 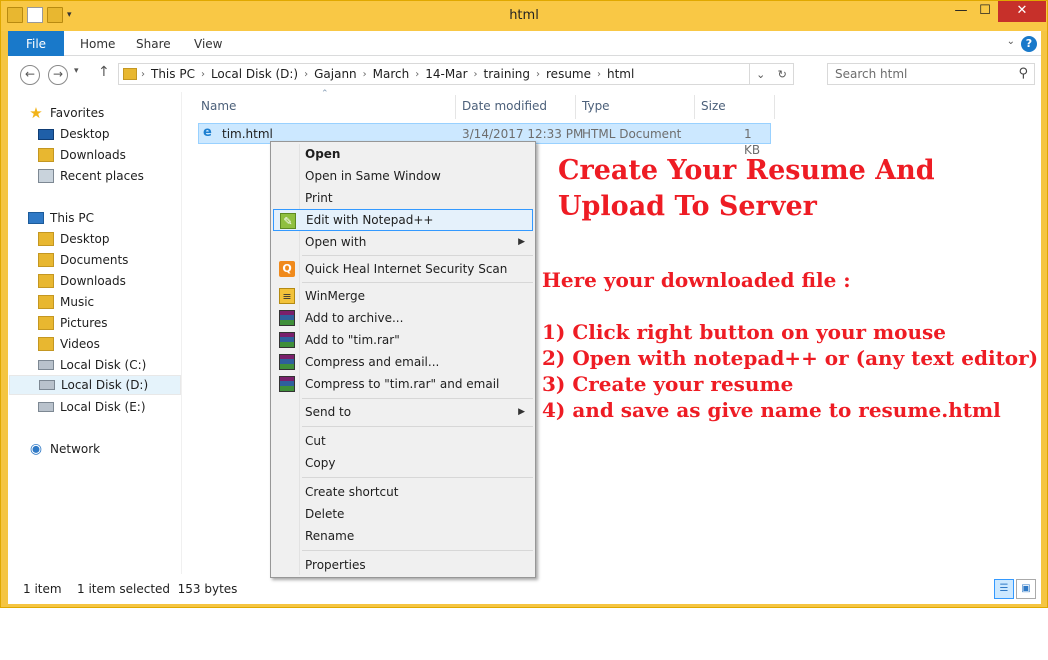 I want to click on file-type: HTML Document, so click(x=632, y=134).